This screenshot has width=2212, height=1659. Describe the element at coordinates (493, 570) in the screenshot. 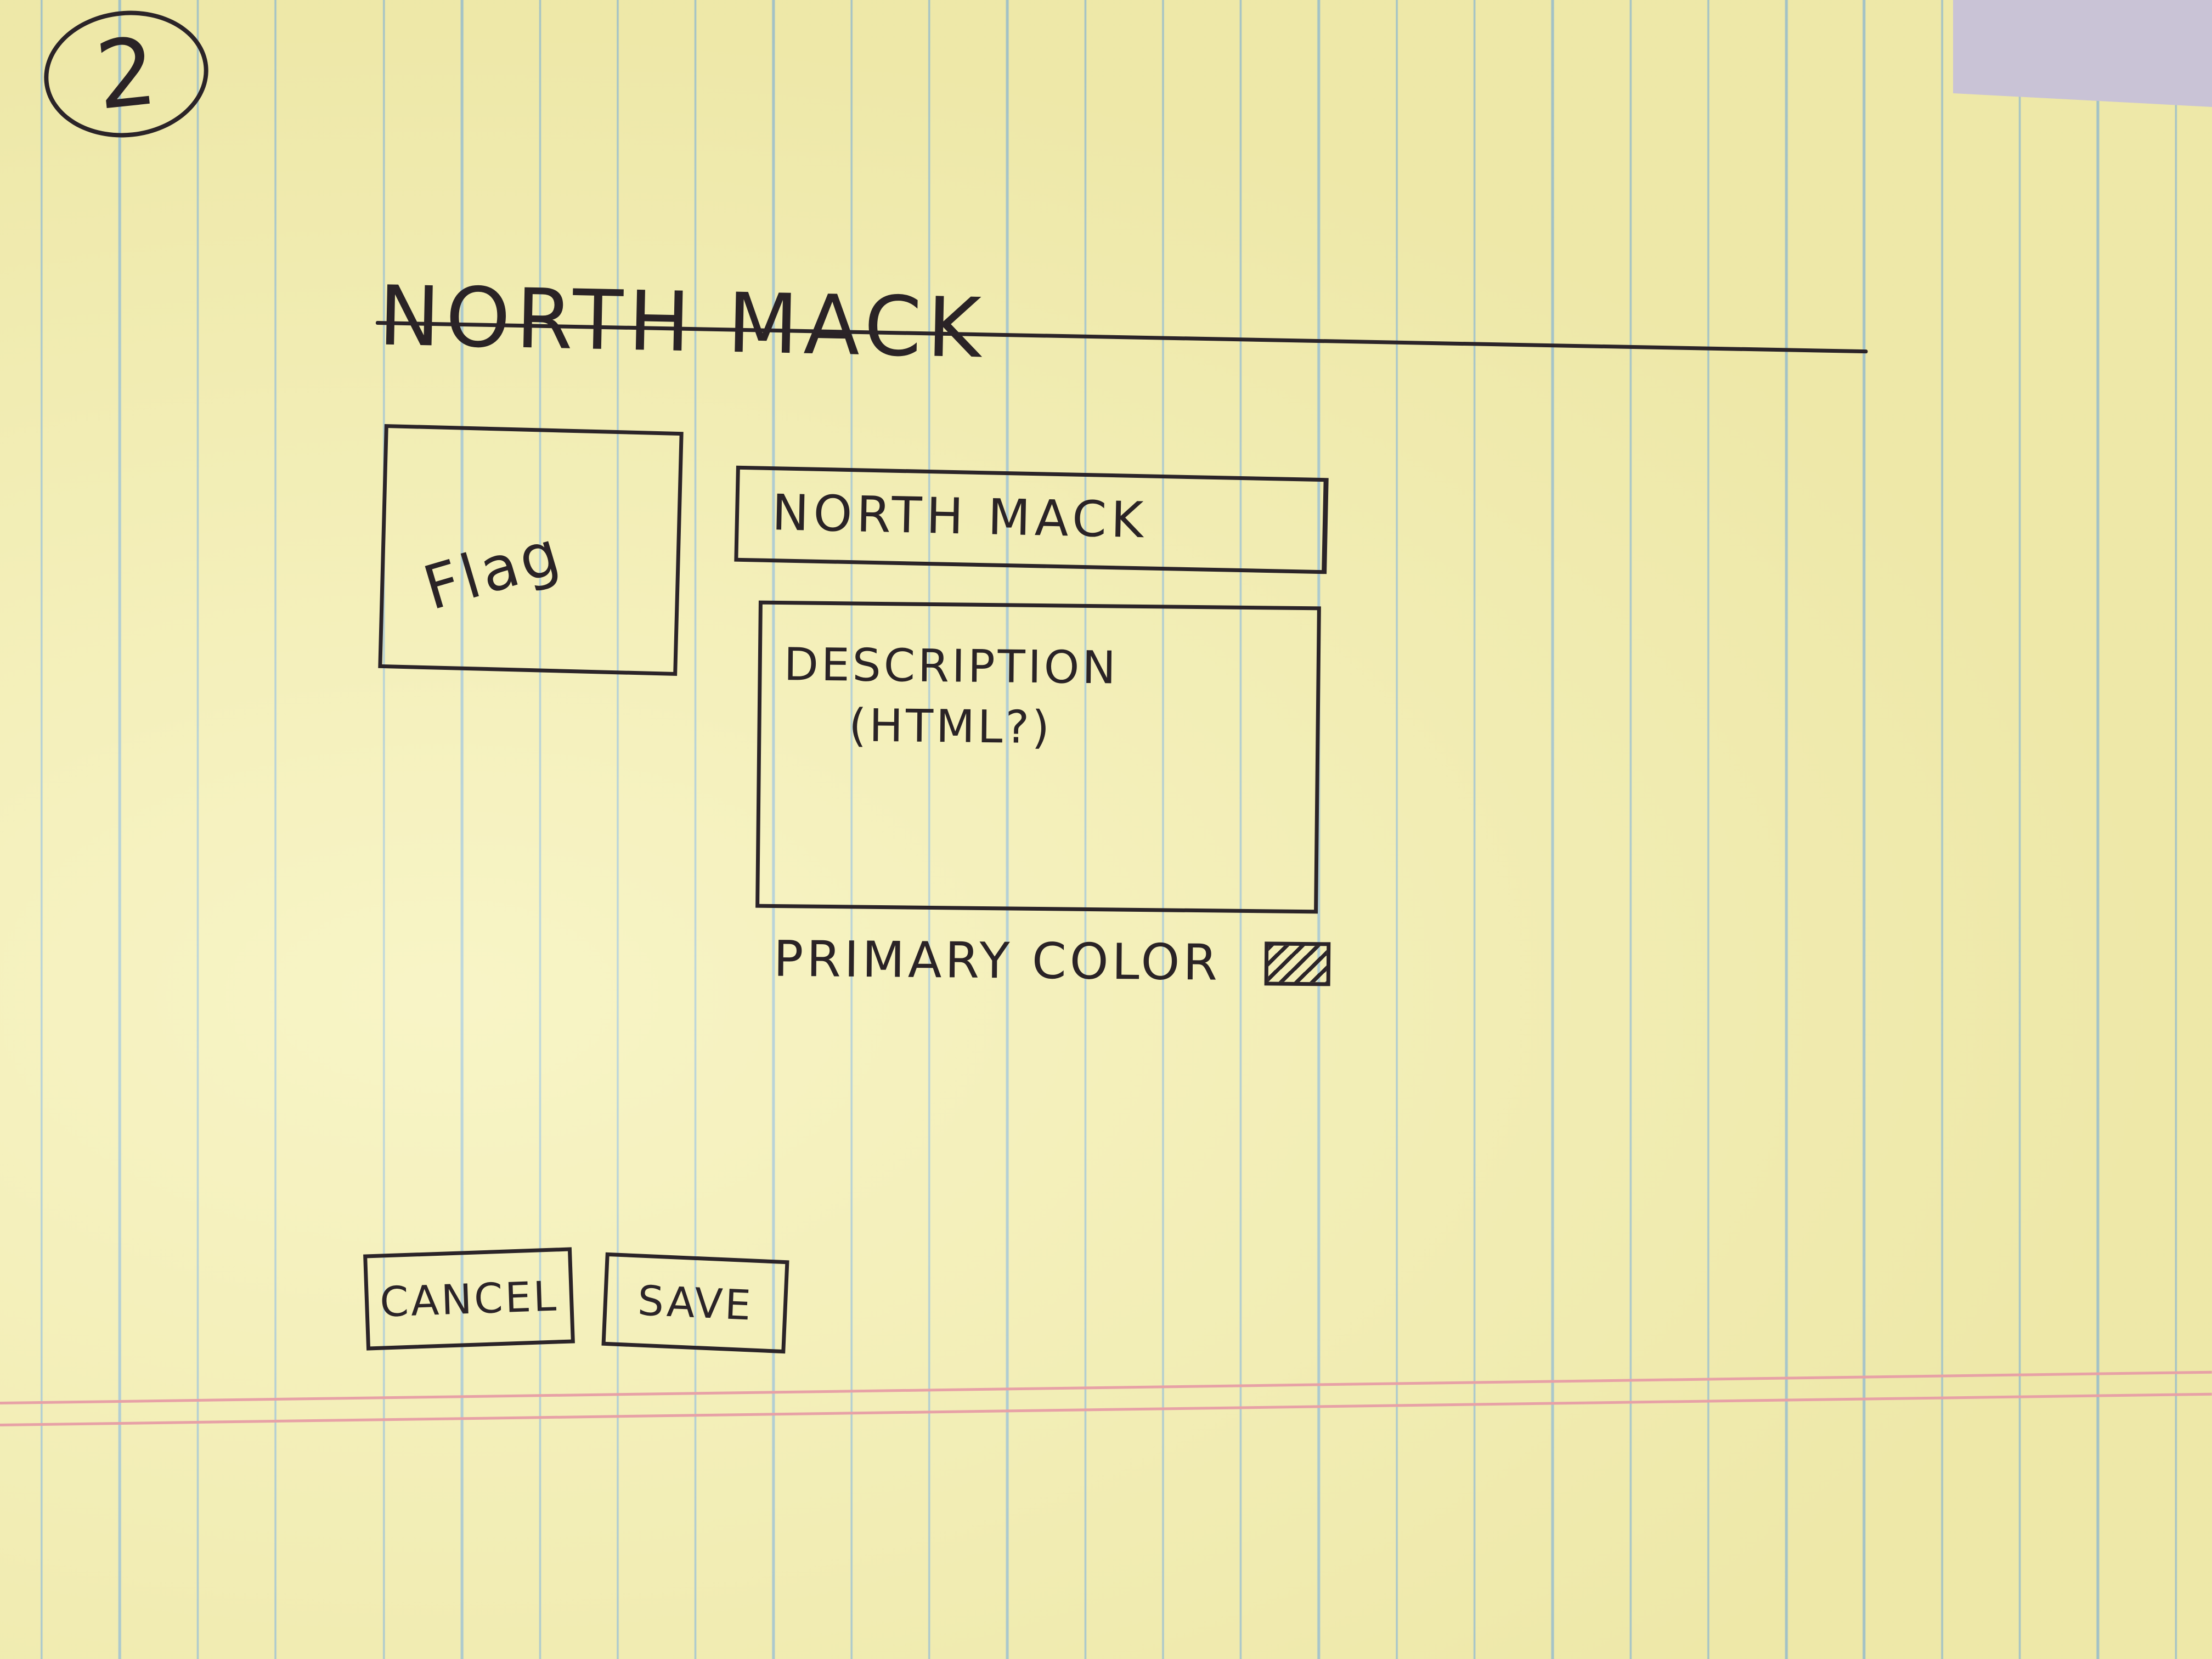

I see `flag-label: Flag` at that location.